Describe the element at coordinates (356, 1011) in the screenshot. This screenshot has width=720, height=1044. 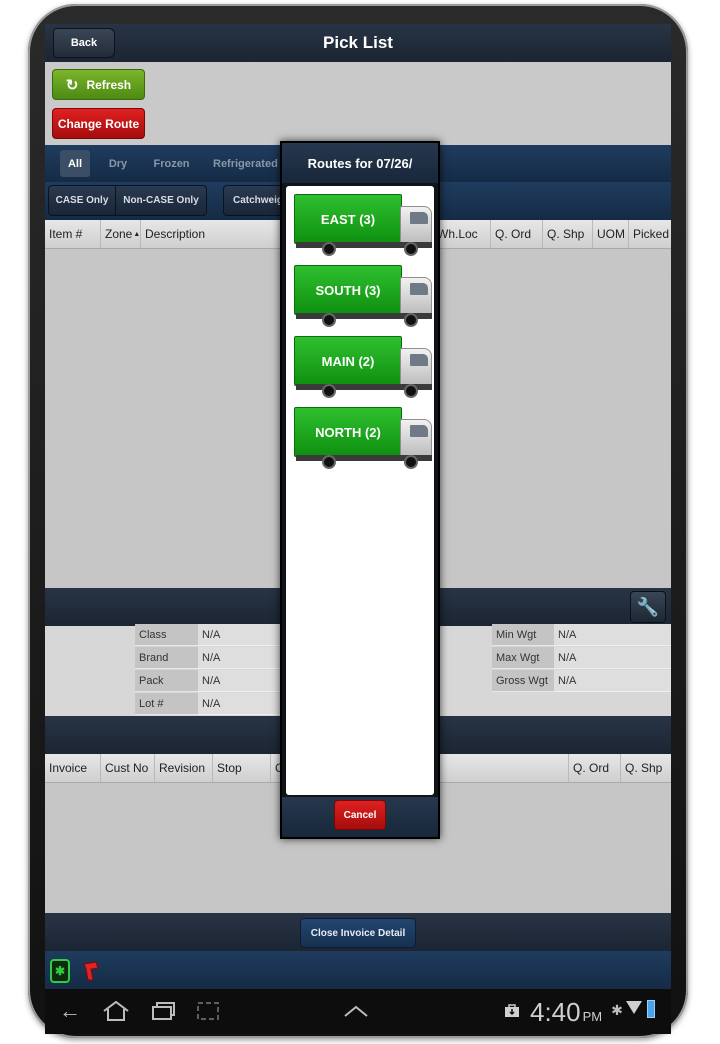
I see `chevron-up-icon` at that location.